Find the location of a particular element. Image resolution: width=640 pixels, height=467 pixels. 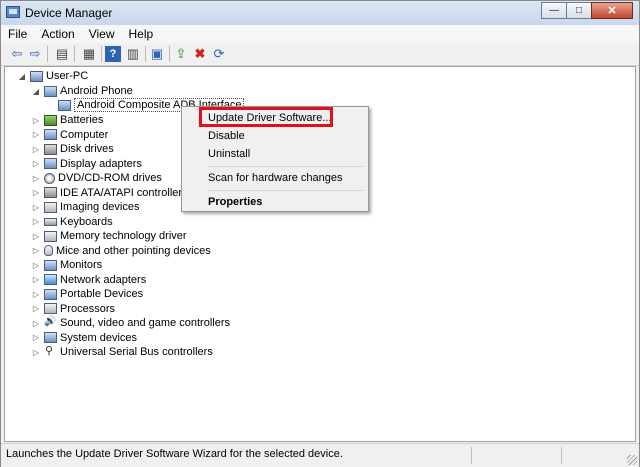

hid-icon is located at coordinates (50, 207).